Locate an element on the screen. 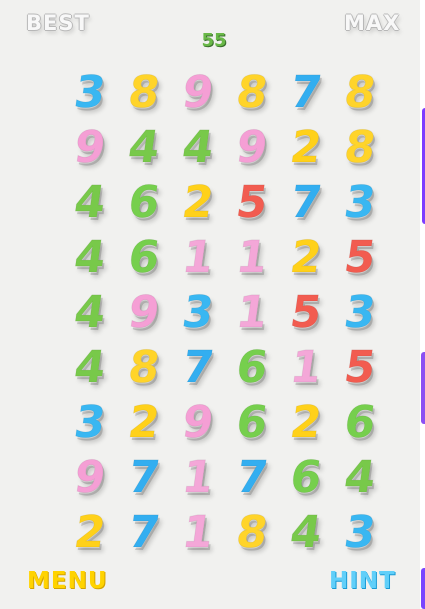 The image size is (425, 609). hint-button: HINT is located at coordinates (362, 581).